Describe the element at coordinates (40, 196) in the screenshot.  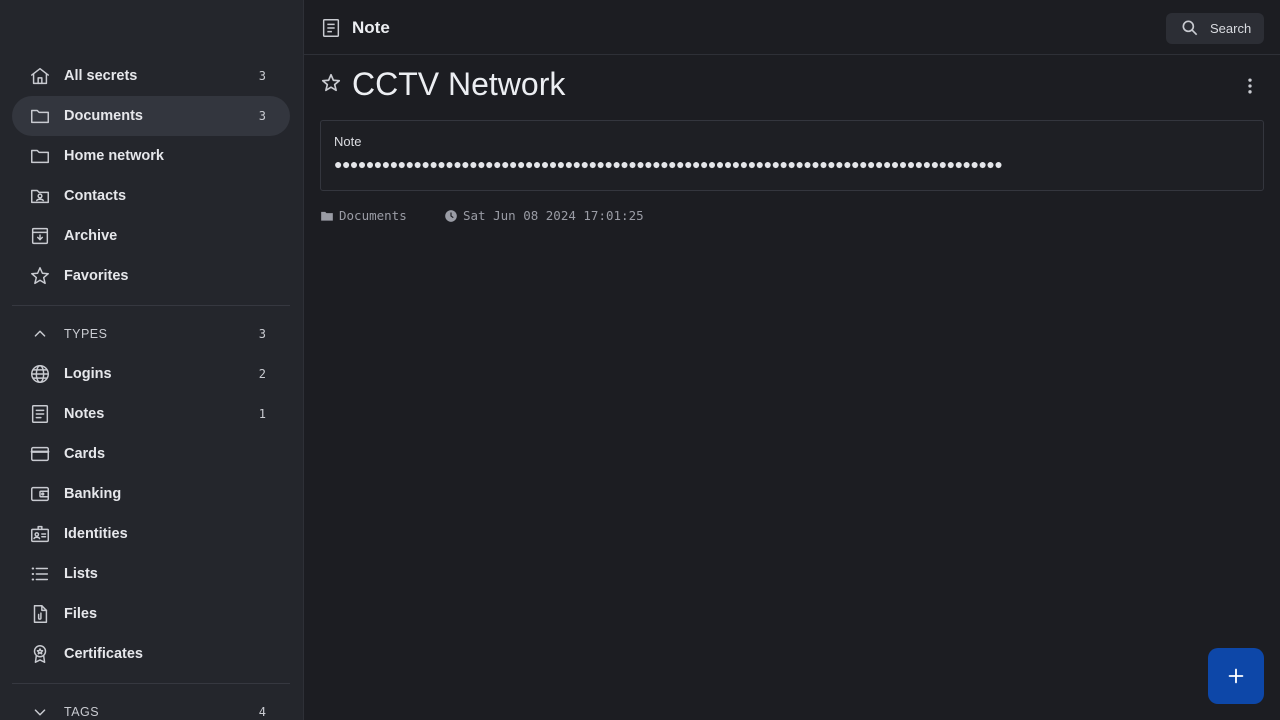
I see `folder-contacts-icon` at that location.